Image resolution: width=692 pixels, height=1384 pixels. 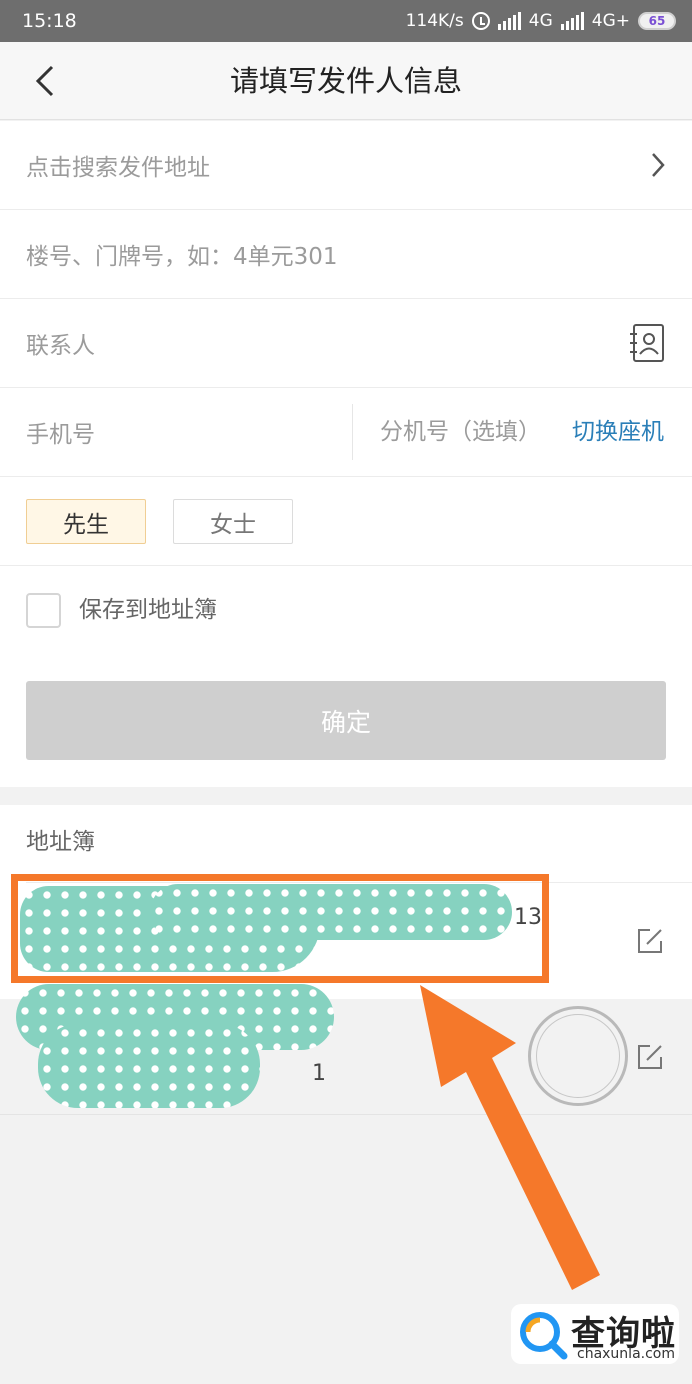 What do you see at coordinates (544, 1336) in the screenshot?
I see `magnifier-logo-icon` at bounding box center [544, 1336].